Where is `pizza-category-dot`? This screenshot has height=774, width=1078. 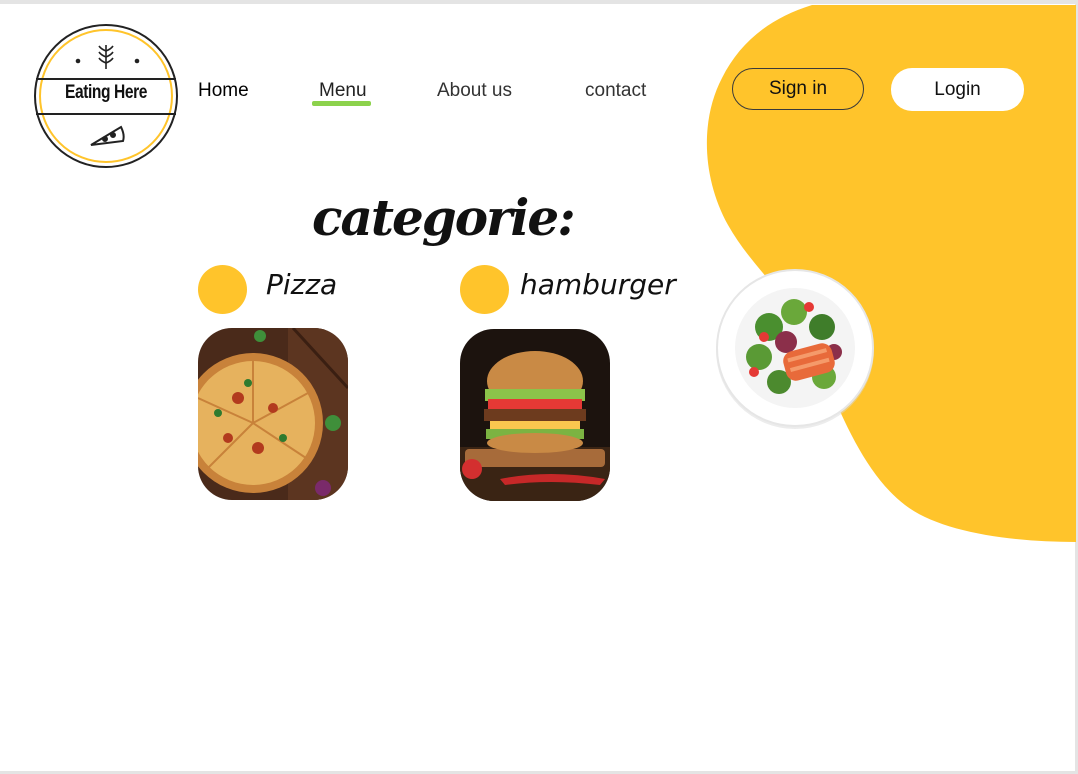 pizza-category-dot is located at coordinates (222, 289).